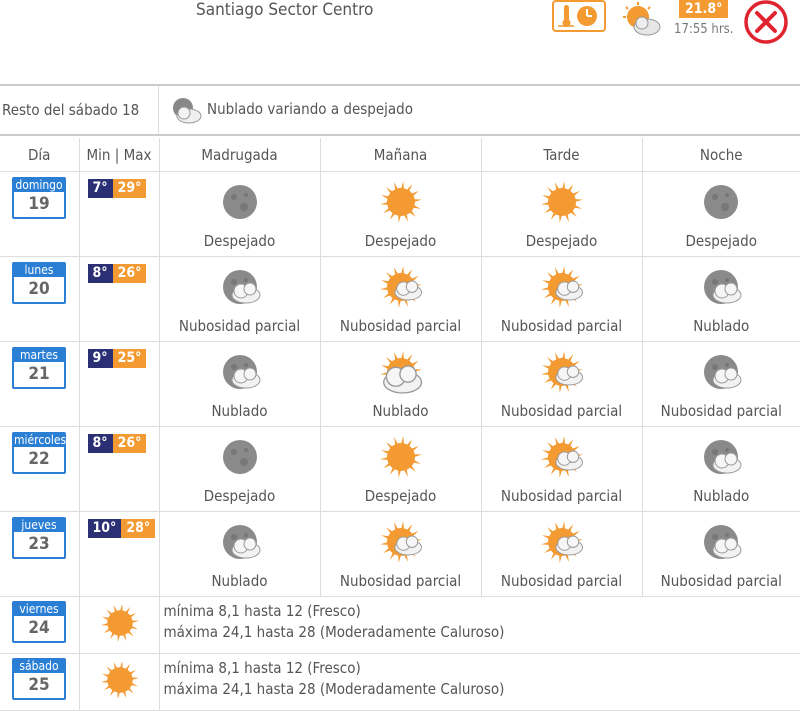  Describe the element at coordinates (401, 372) in the screenshot. I see `cloudy-icon` at that location.